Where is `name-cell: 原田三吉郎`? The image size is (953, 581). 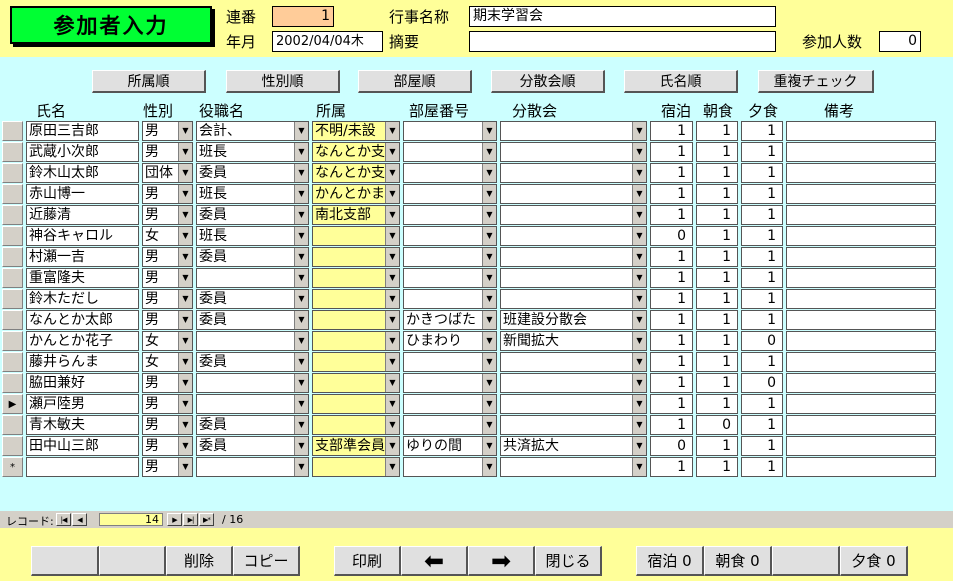
name-cell: 原田三吉郎 is located at coordinates (82, 131).